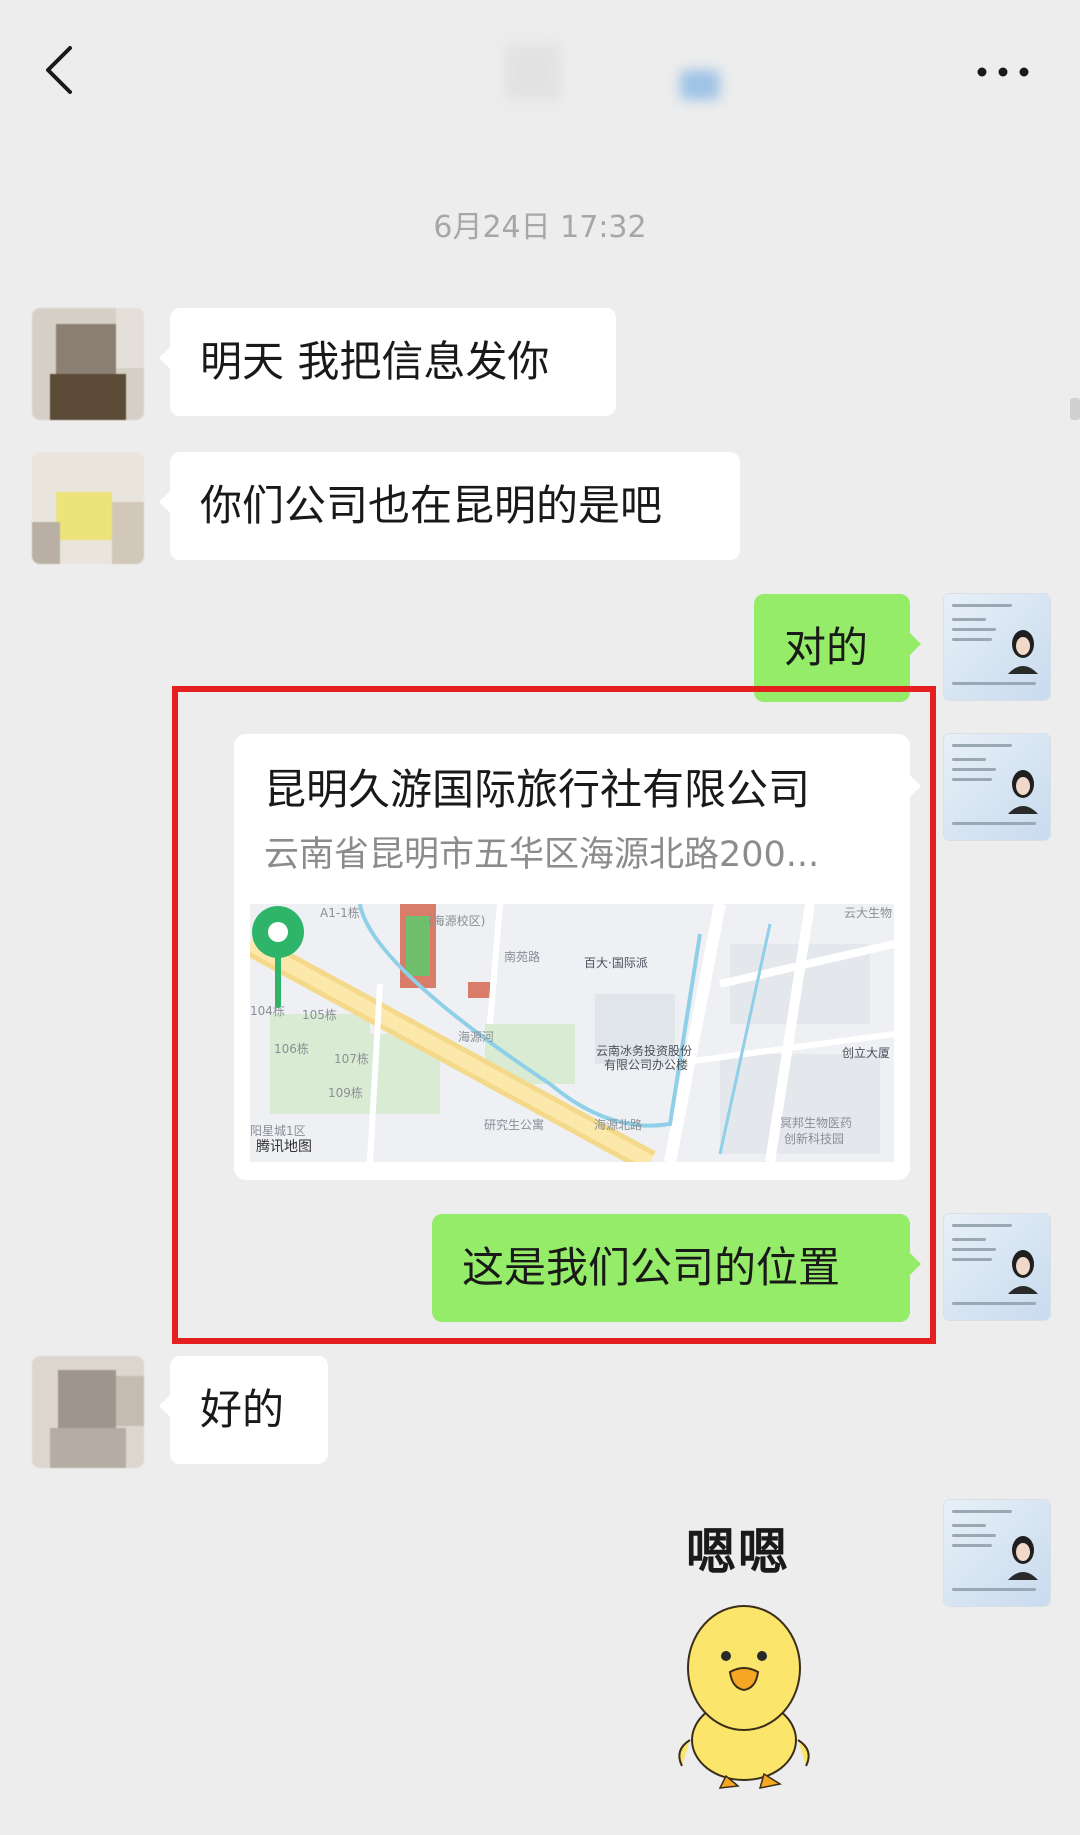 Image resolution: width=1080 pixels, height=1835 pixels. I want to click on map-label: 有限公司办公楼, so click(646, 1065).